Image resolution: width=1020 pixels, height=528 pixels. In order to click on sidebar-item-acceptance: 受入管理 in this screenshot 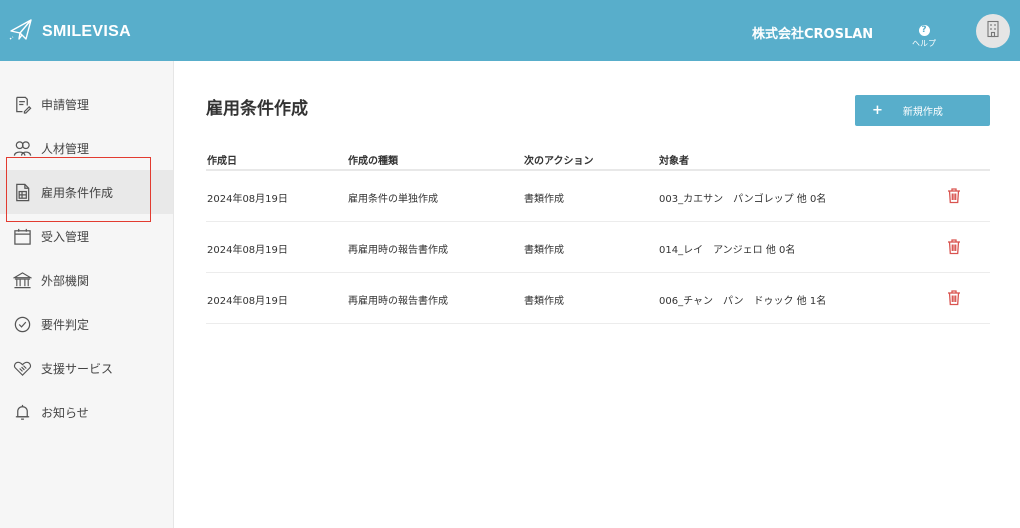, I will do `click(86, 236)`.